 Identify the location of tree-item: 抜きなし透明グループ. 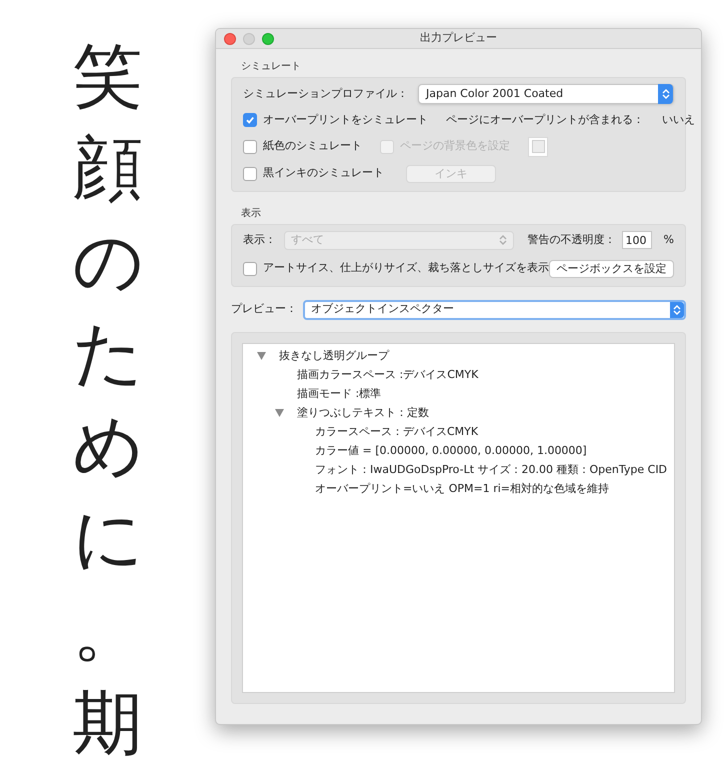
(334, 356).